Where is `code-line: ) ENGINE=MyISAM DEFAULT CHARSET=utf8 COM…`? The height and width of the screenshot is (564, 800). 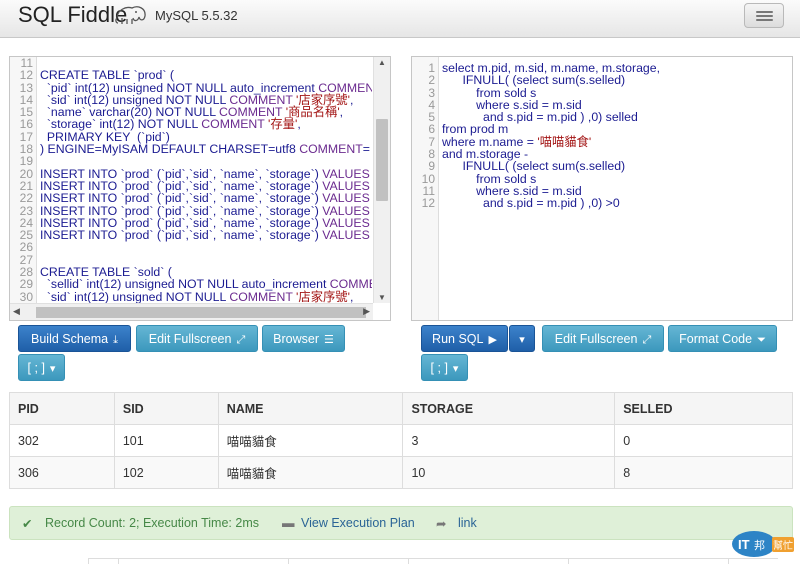
code-line: ) ENGINE=MyISAM DEFAULT CHARSET=utf8 COM… is located at coordinates (206, 149).